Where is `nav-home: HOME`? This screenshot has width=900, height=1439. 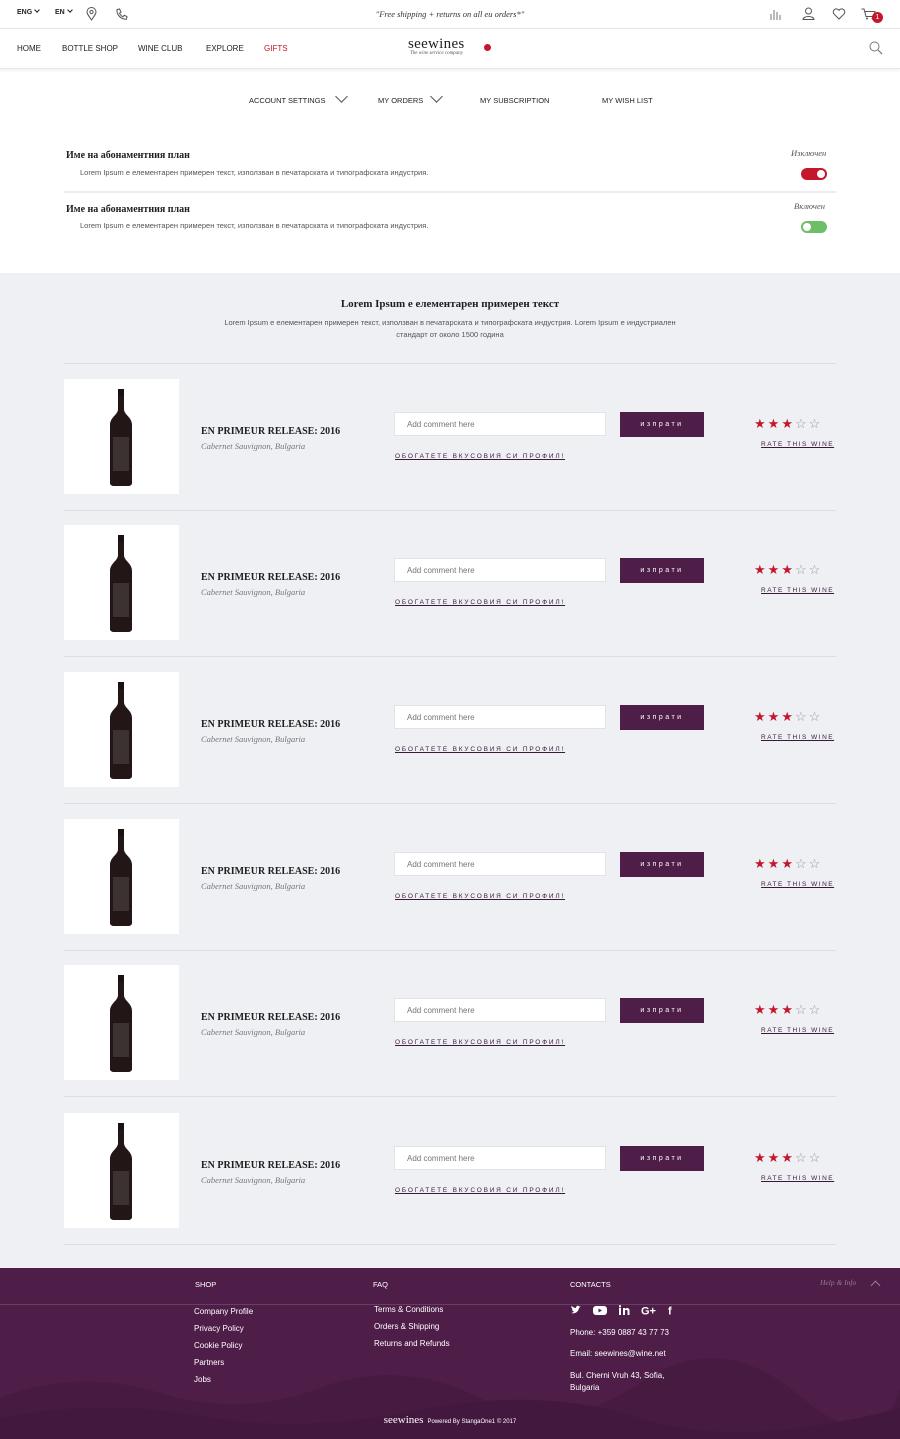 nav-home: HOME is located at coordinates (29, 48).